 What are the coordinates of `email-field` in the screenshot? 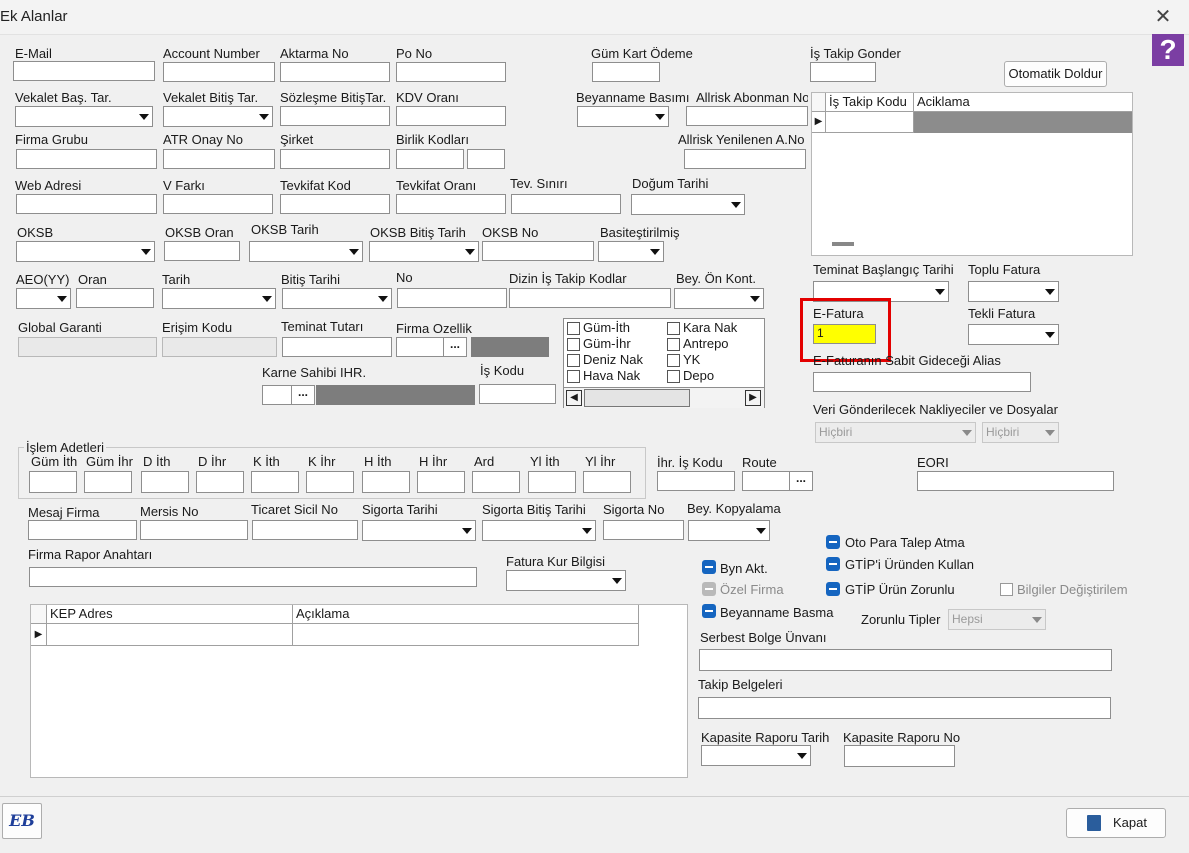 It's located at (84, 71).